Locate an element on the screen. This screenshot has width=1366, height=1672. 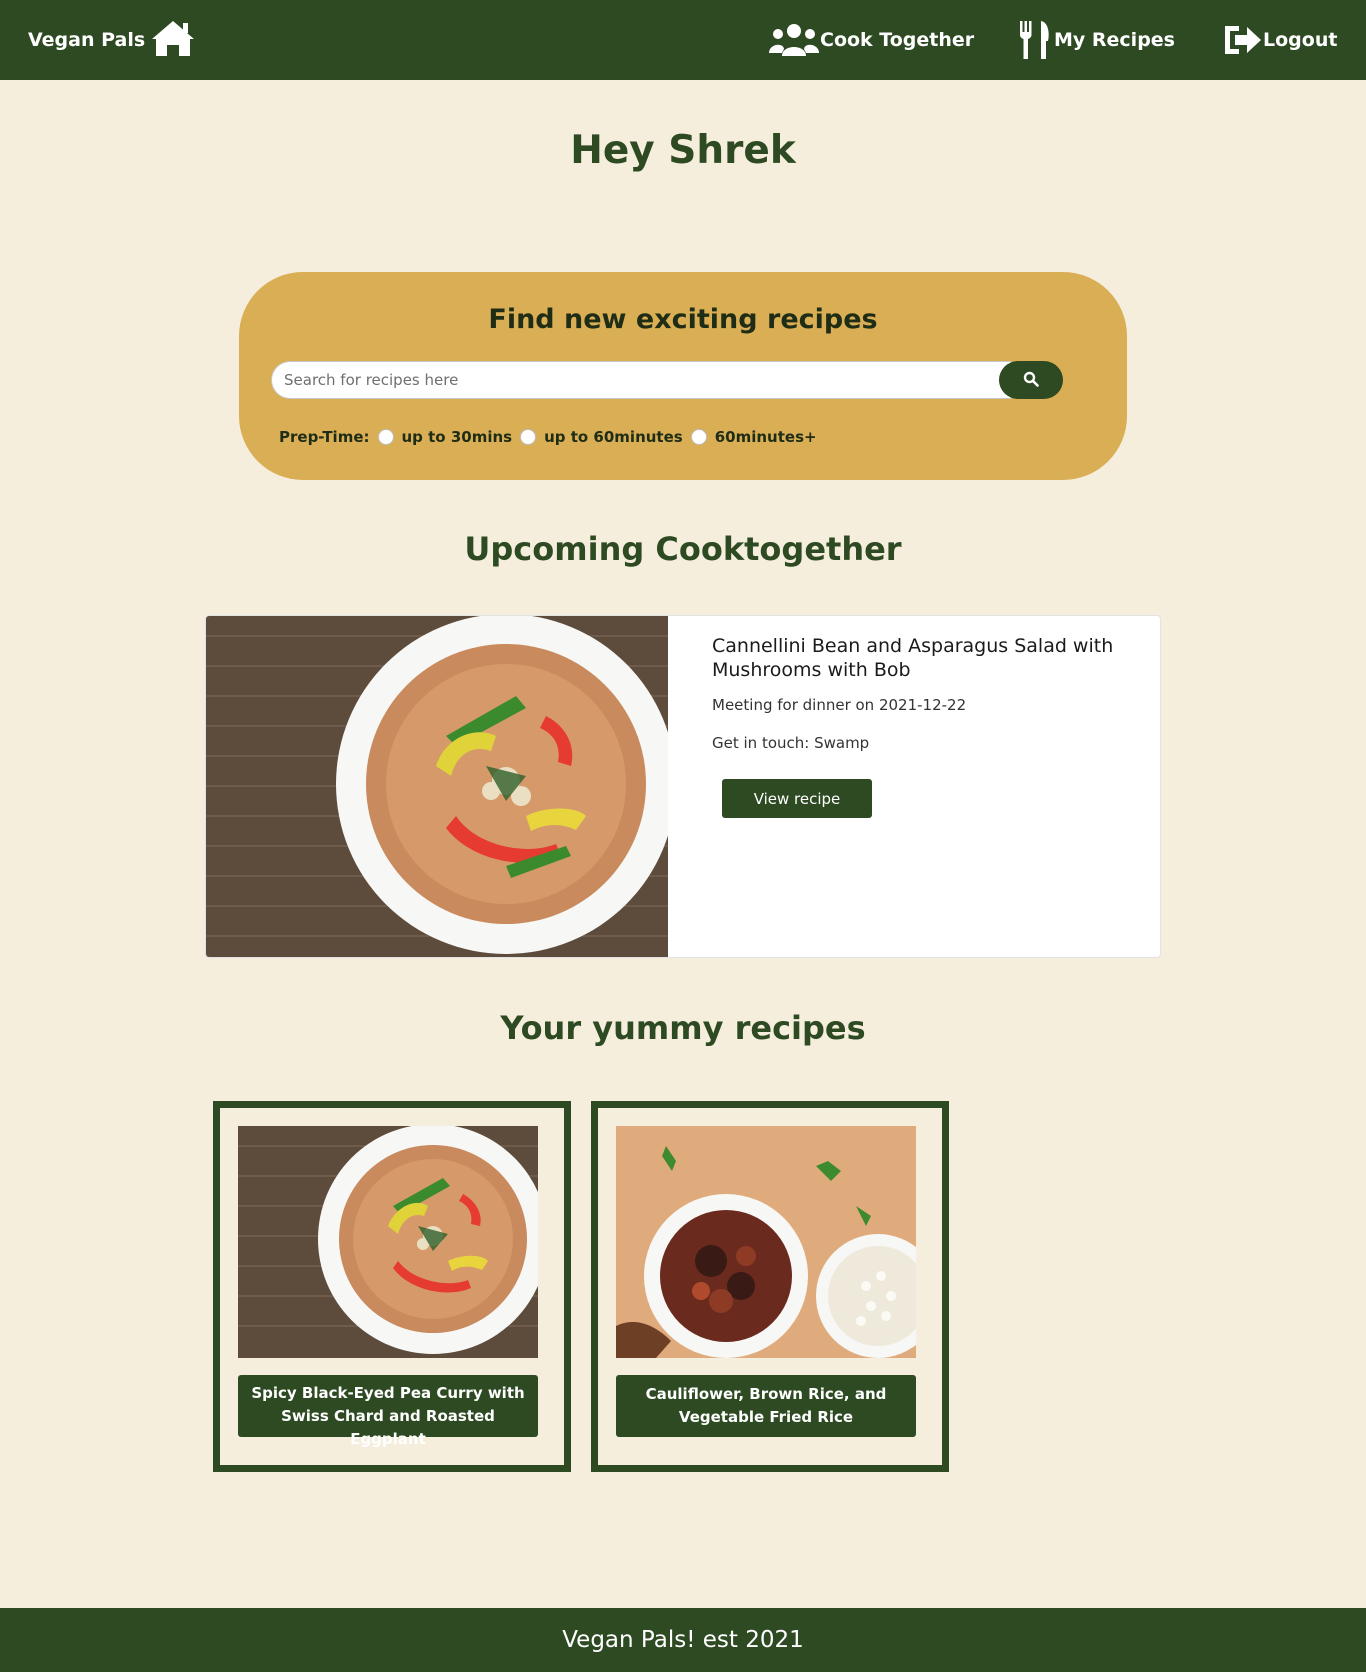
search-input is located at coordinates (641, 380).